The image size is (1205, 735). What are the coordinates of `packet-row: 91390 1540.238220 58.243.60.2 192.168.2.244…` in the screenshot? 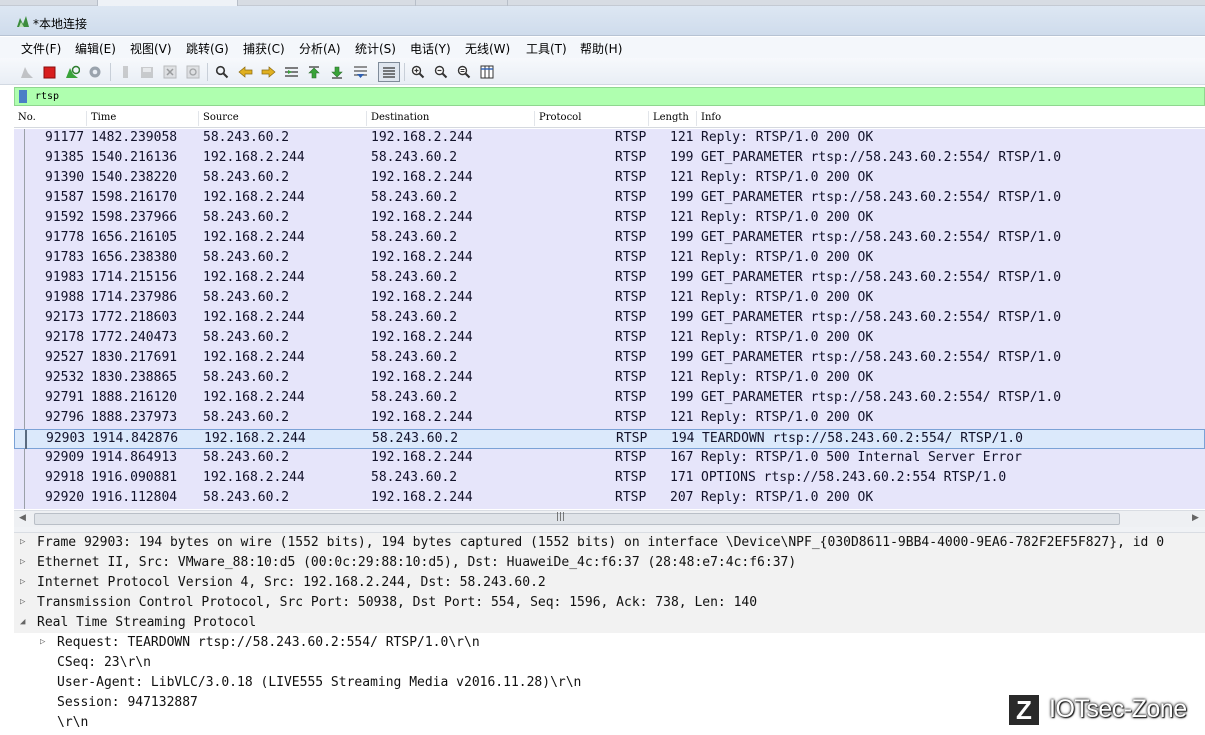 It's located at (609, 179).